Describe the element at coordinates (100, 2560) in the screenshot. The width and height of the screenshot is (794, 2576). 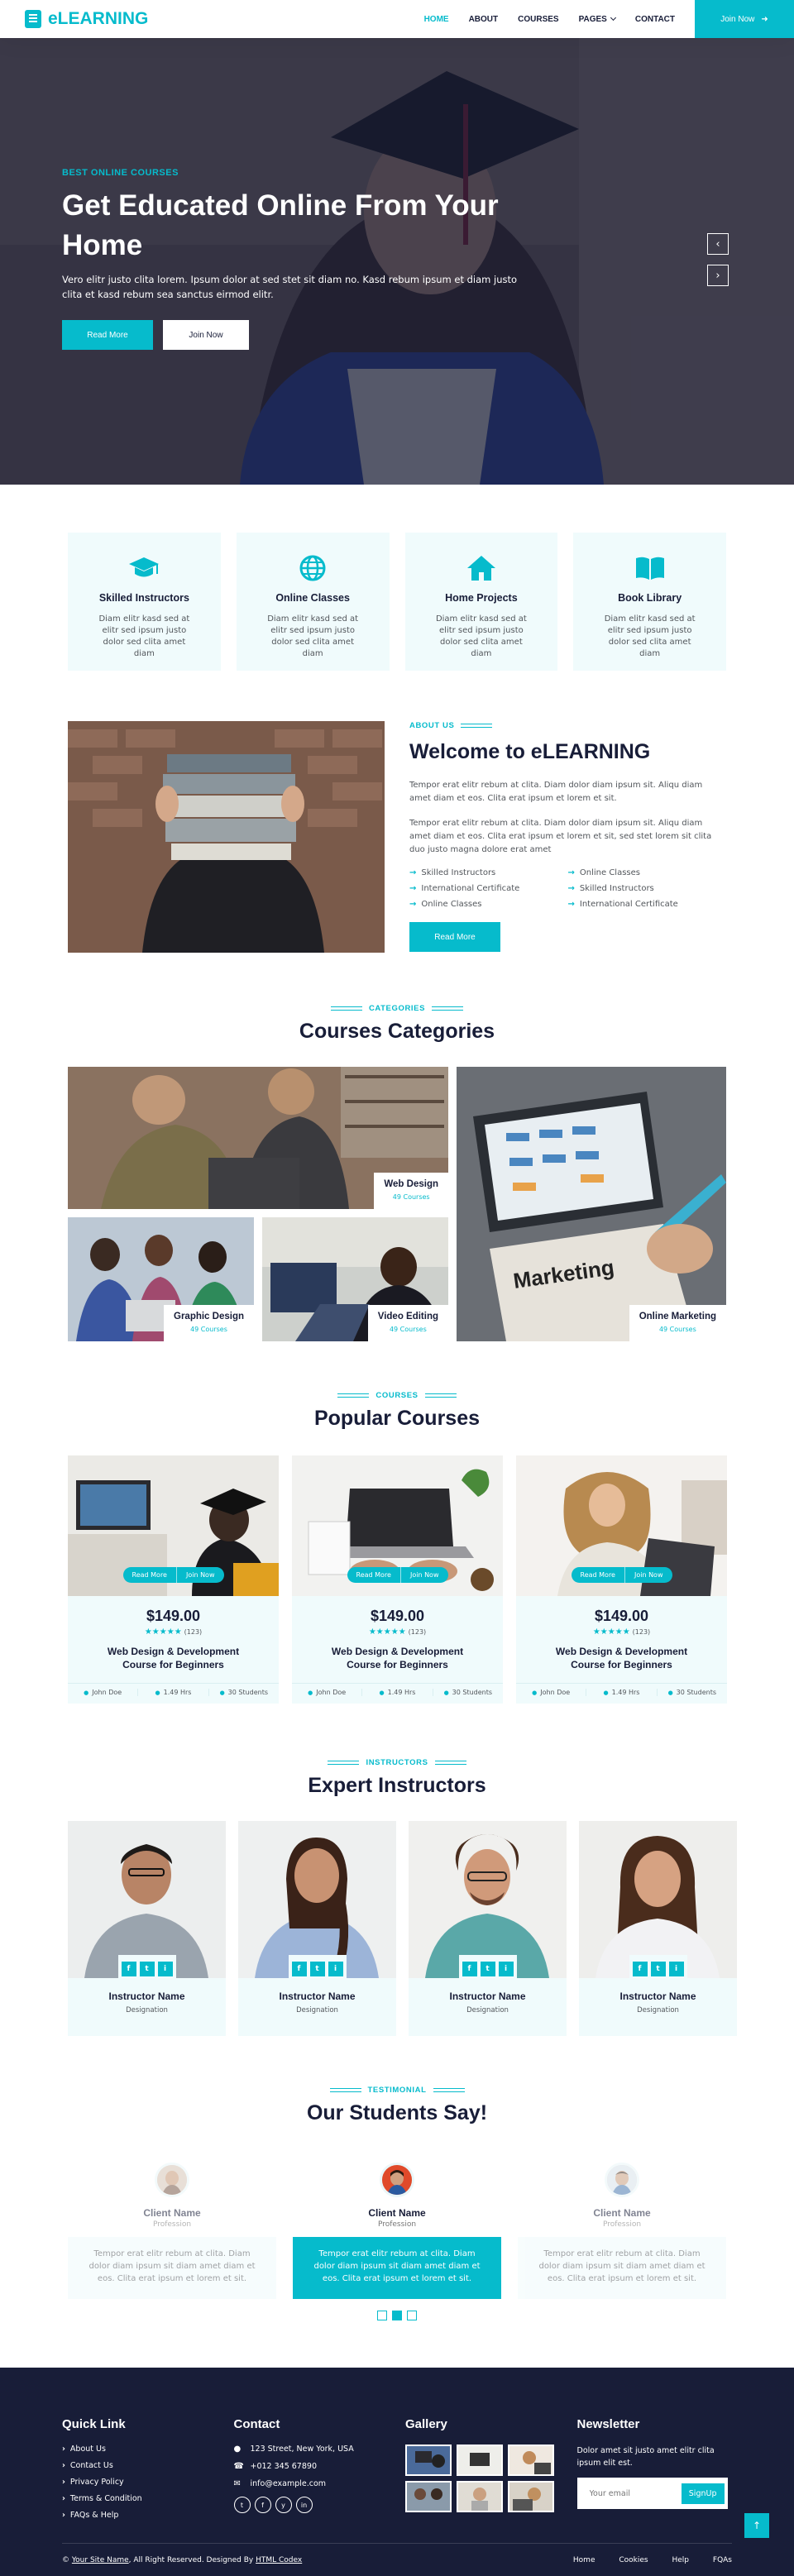
I see `site-name-link: Your Site Name` at that location.